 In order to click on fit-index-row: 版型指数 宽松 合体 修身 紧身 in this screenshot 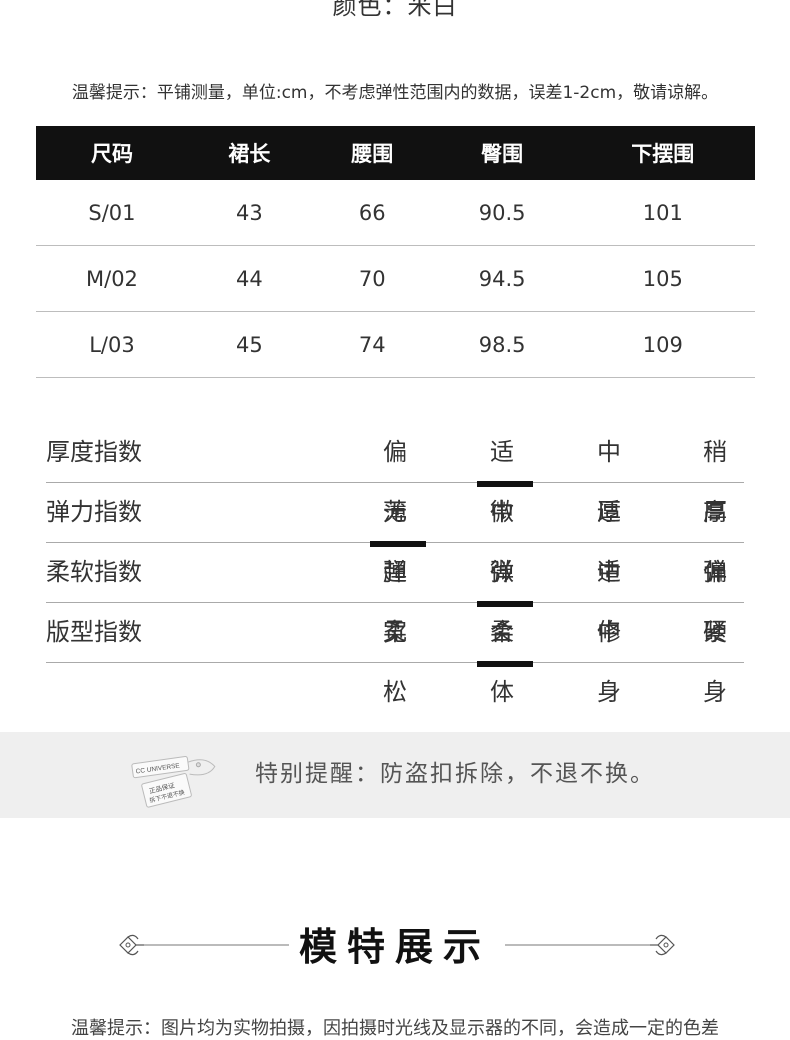, I will do `click(396, 654)`.